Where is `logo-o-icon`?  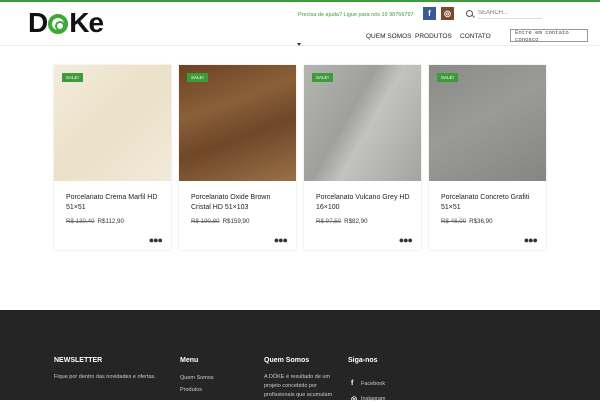
logo-o-icon is located at coordinates (58, 24).